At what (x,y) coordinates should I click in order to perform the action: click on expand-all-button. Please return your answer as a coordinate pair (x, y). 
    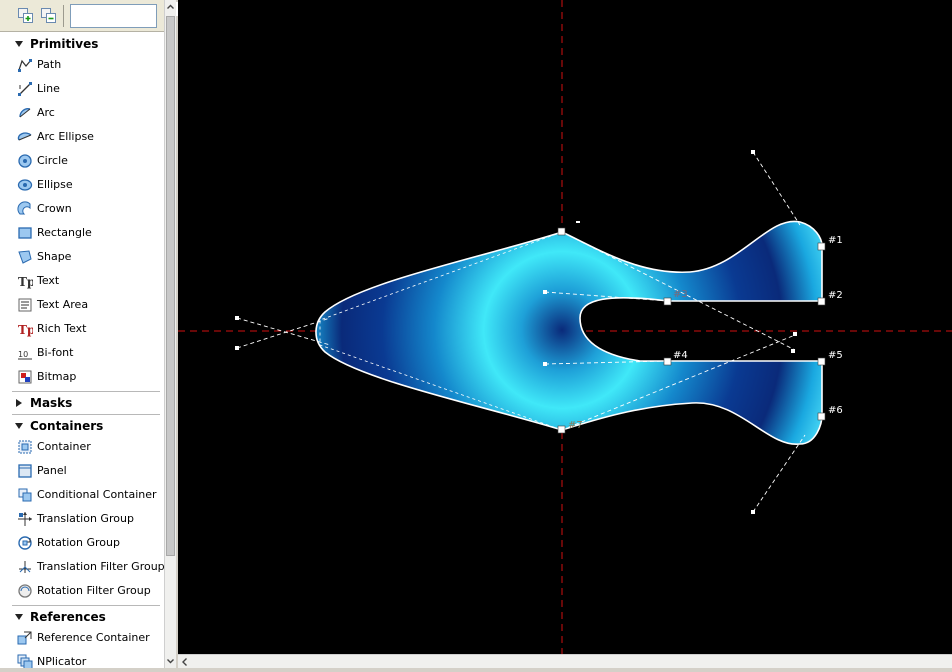
    Looking at the image, I should click on (26, 16).